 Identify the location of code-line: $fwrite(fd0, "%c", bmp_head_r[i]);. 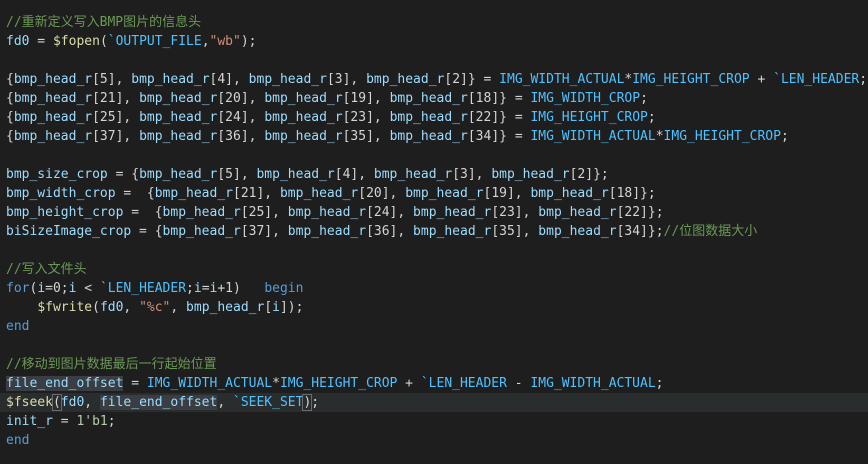
(434, 307).